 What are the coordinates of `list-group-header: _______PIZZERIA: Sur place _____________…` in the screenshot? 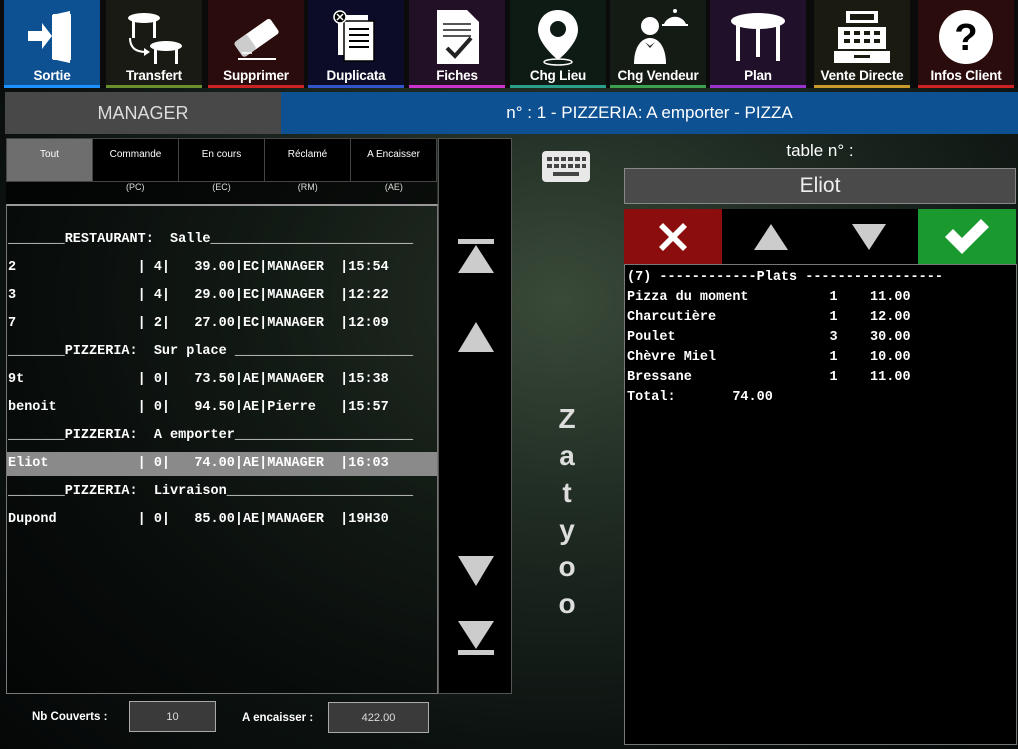 It's located at (211, 351).